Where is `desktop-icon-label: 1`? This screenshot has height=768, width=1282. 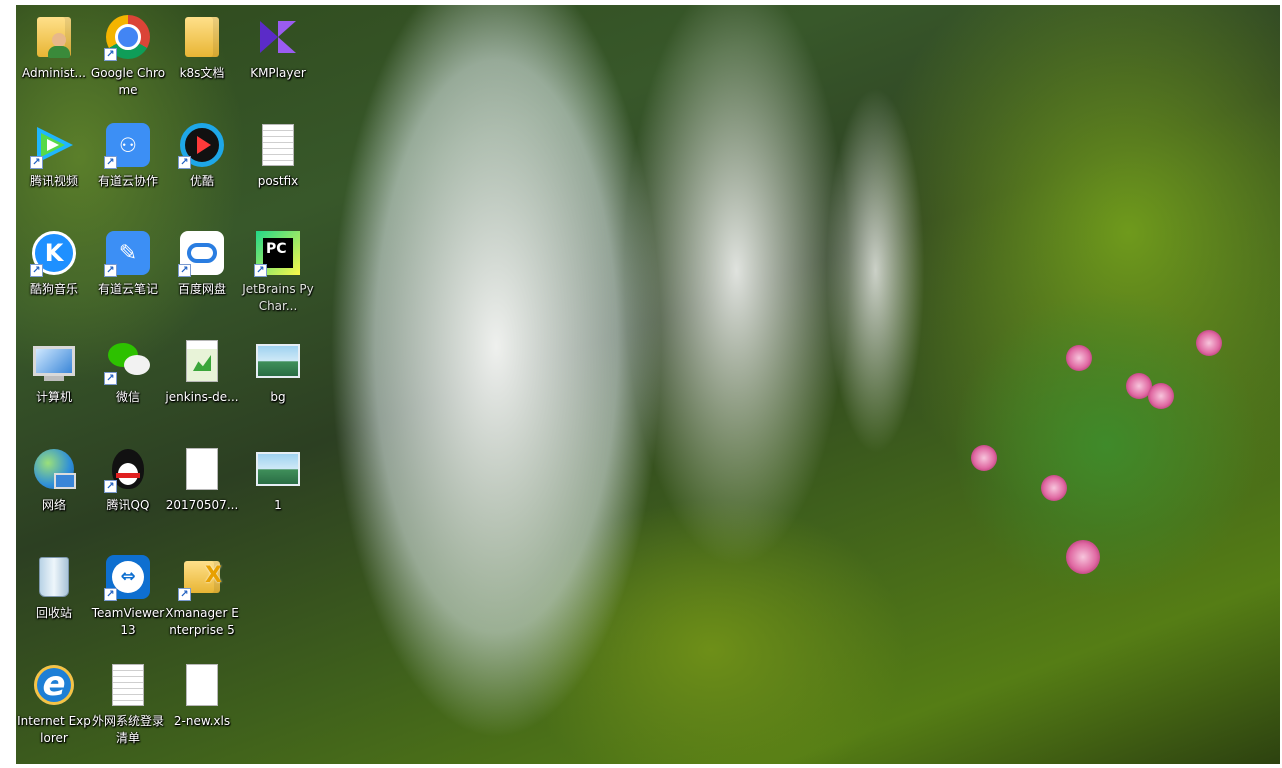 desktop-icon-label: 1 is located at coordinates (278, 505).